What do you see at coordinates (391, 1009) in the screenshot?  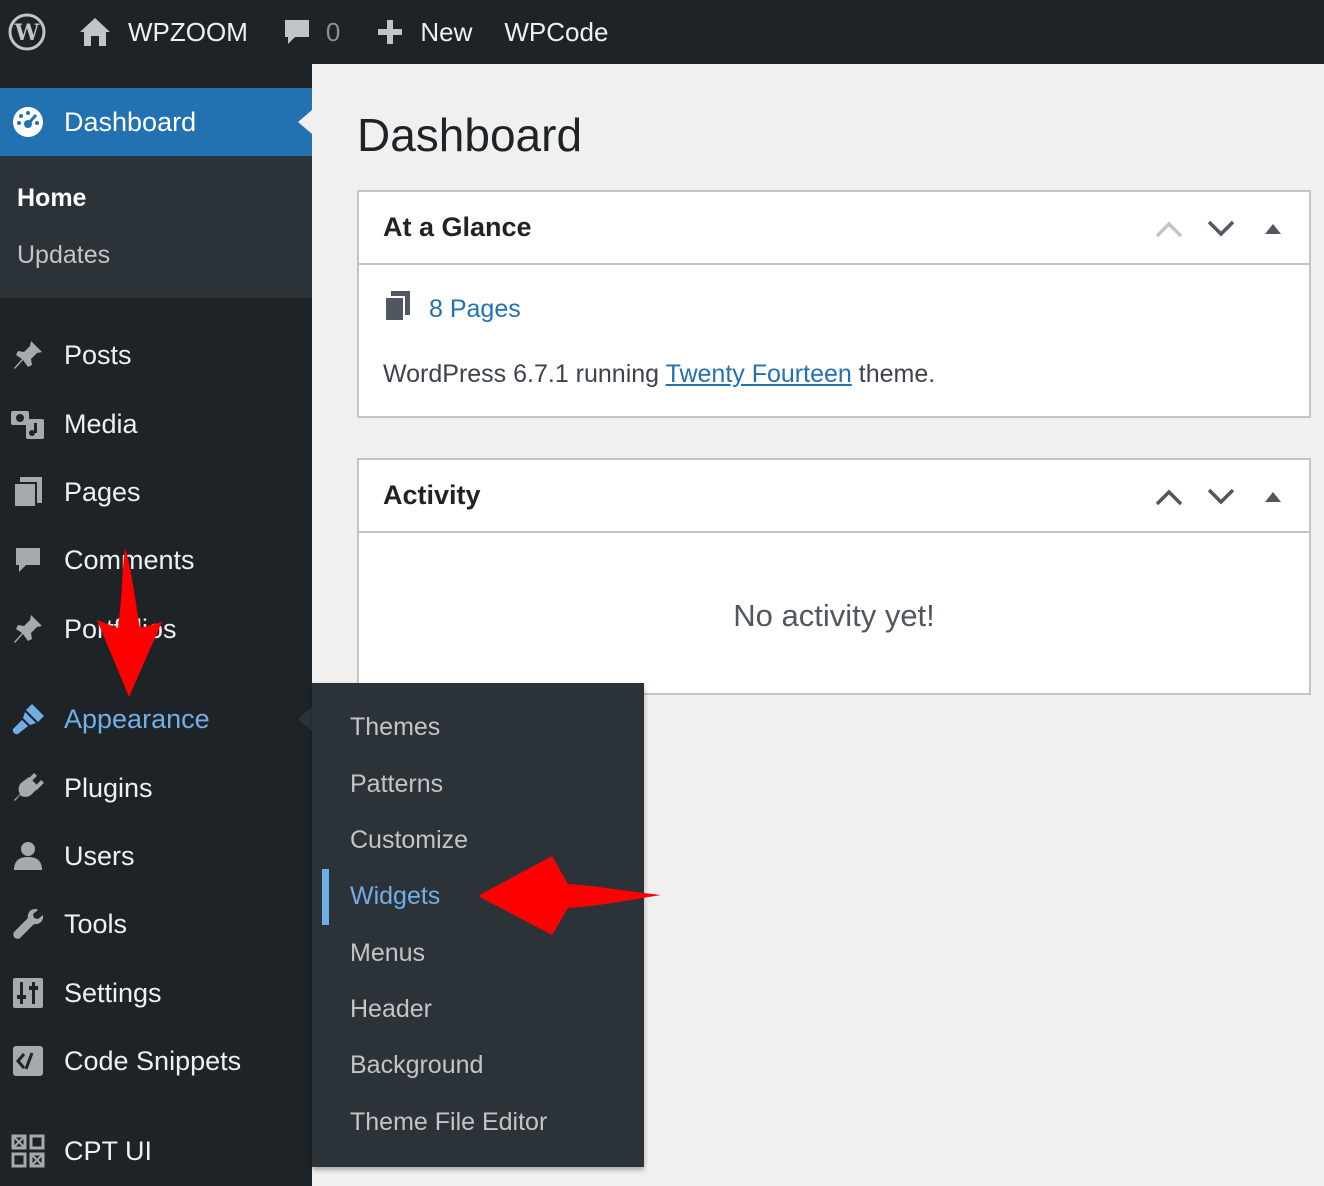 I see `submenu-header: Header` at bounding box center [391, 1009].